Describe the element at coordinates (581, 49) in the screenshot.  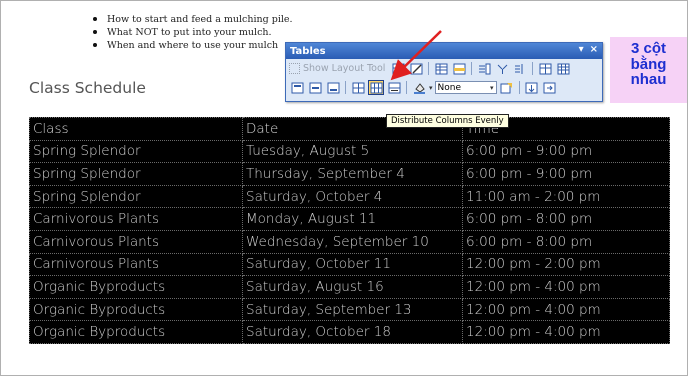
I see `toolbar-options-icon: ▾` at that location.